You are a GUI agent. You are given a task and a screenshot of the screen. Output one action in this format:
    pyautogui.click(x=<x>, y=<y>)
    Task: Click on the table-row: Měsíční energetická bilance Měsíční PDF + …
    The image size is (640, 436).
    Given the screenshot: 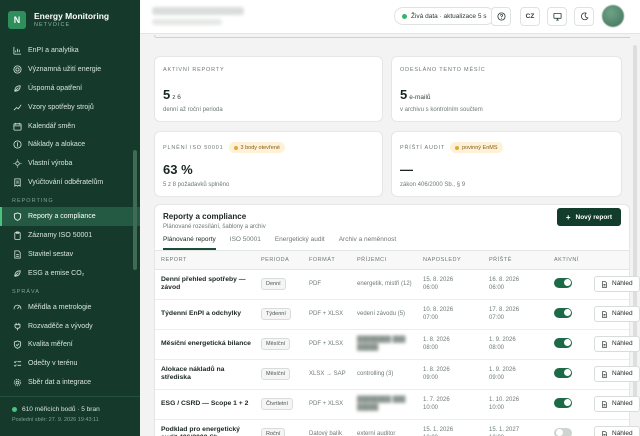 What is the action you would take?
    pyautogui.click(x=397, y=344)
    